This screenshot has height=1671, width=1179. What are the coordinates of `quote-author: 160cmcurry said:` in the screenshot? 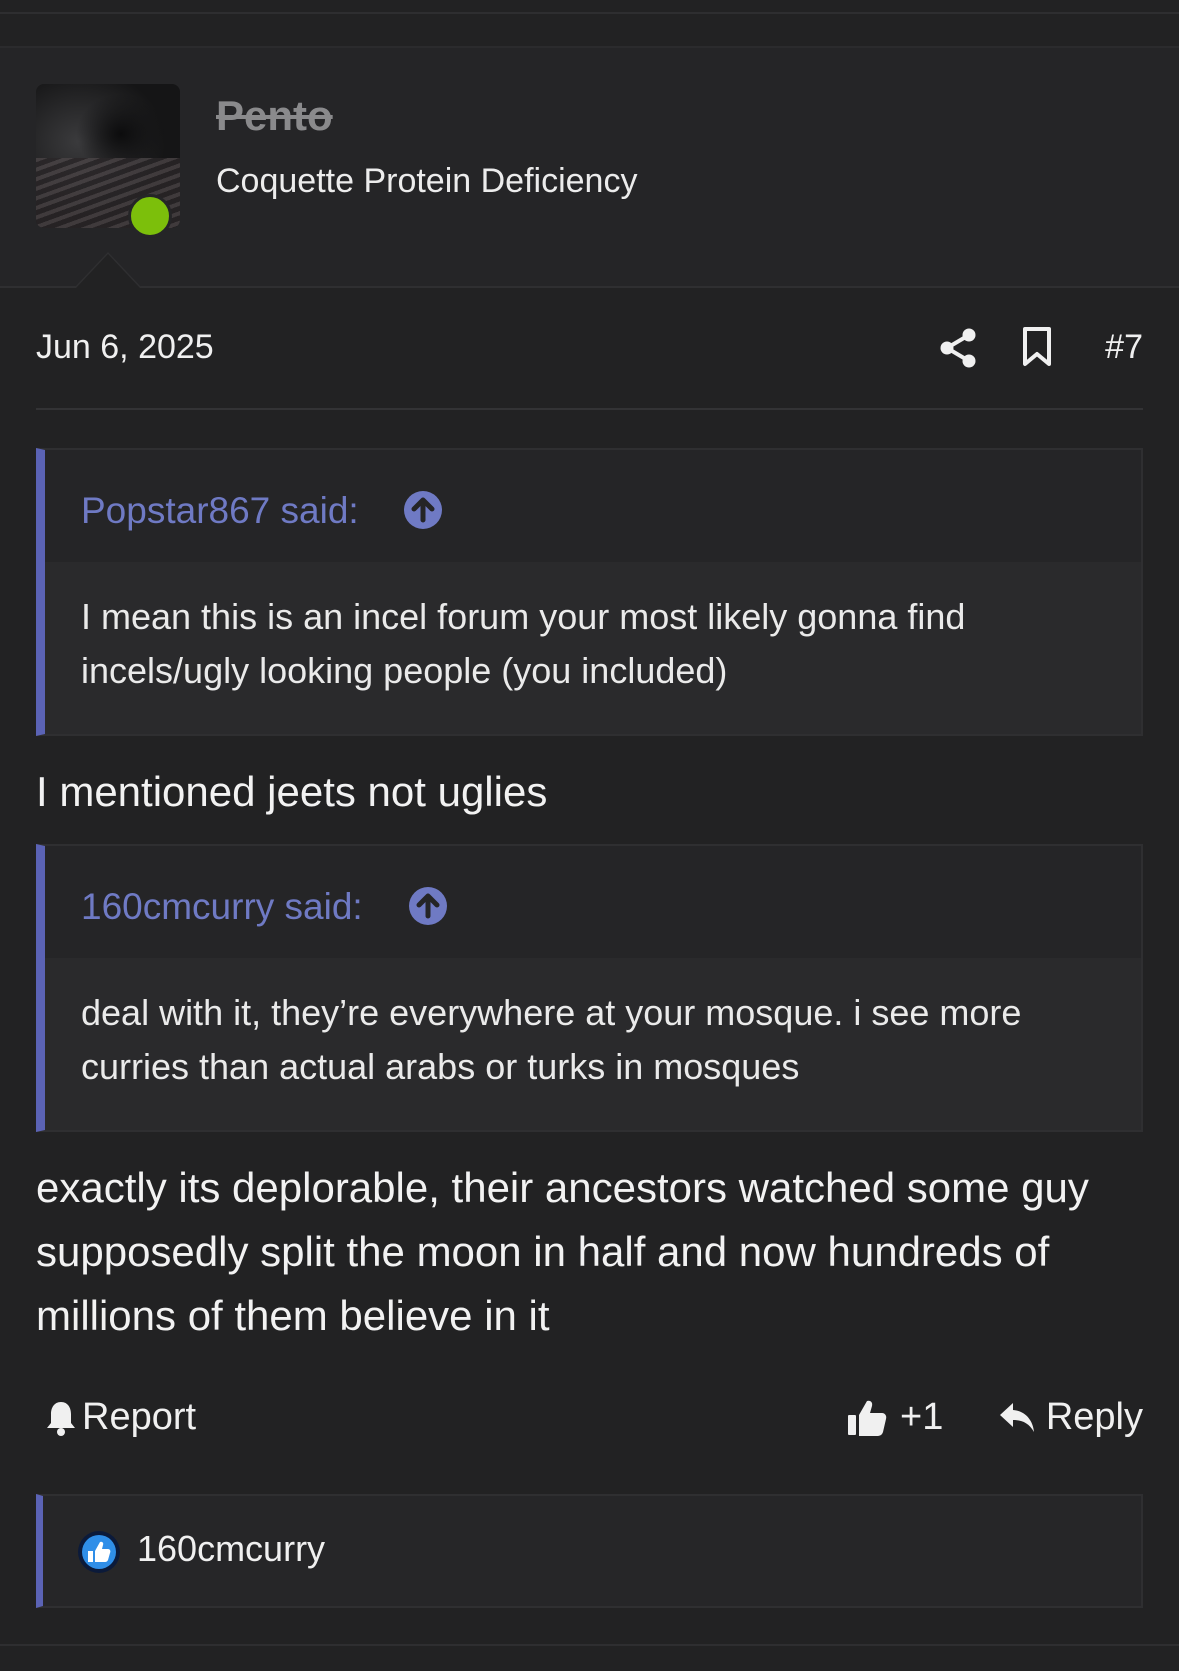 It's located at (222, 907).